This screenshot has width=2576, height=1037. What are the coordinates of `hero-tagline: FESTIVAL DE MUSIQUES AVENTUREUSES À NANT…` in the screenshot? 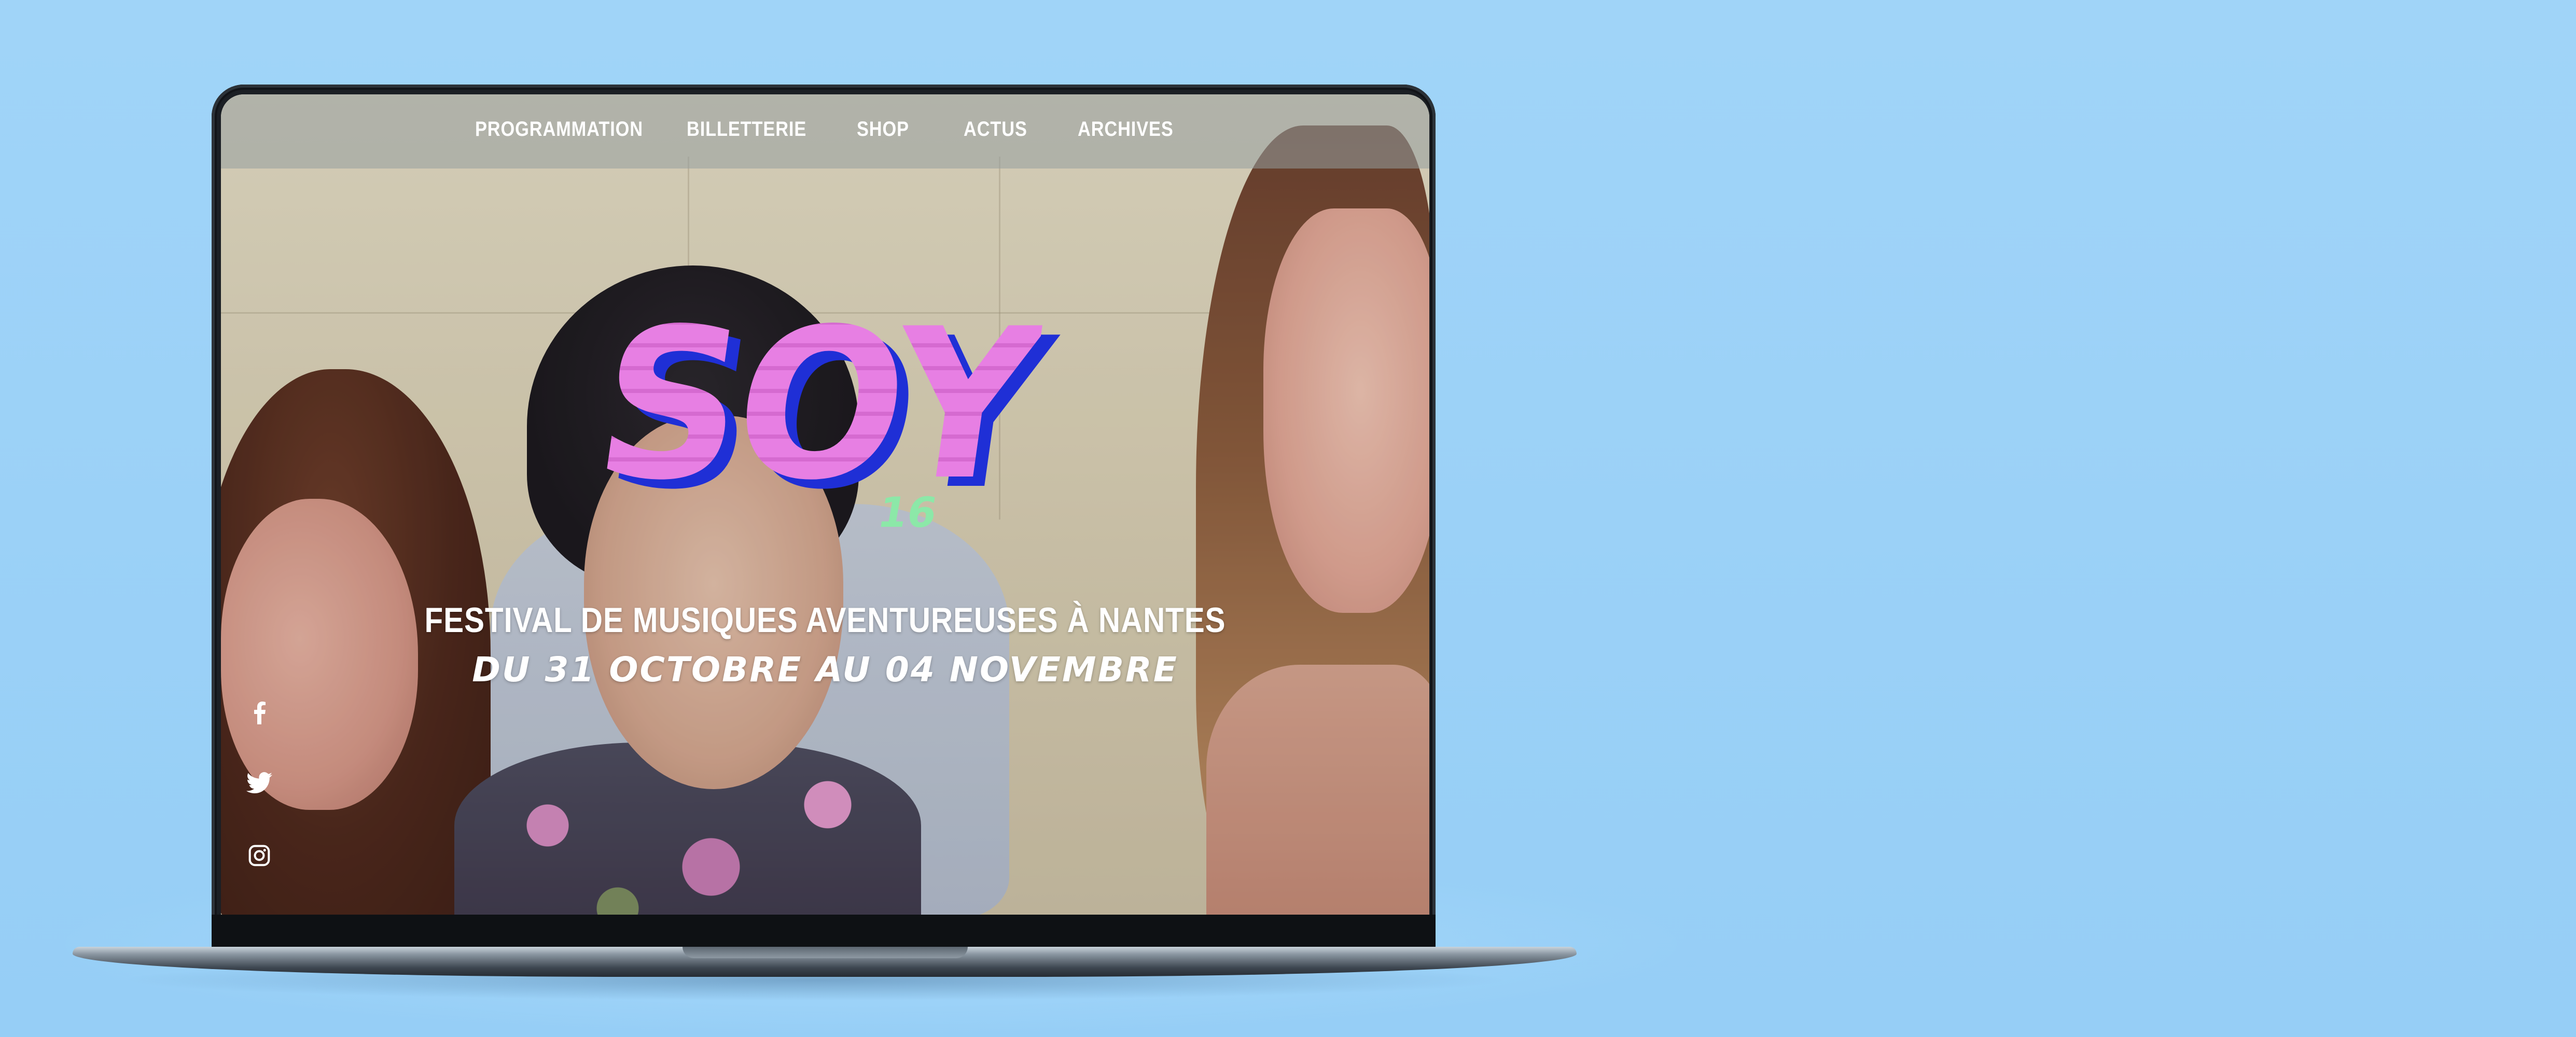 It's located at (825, 645).